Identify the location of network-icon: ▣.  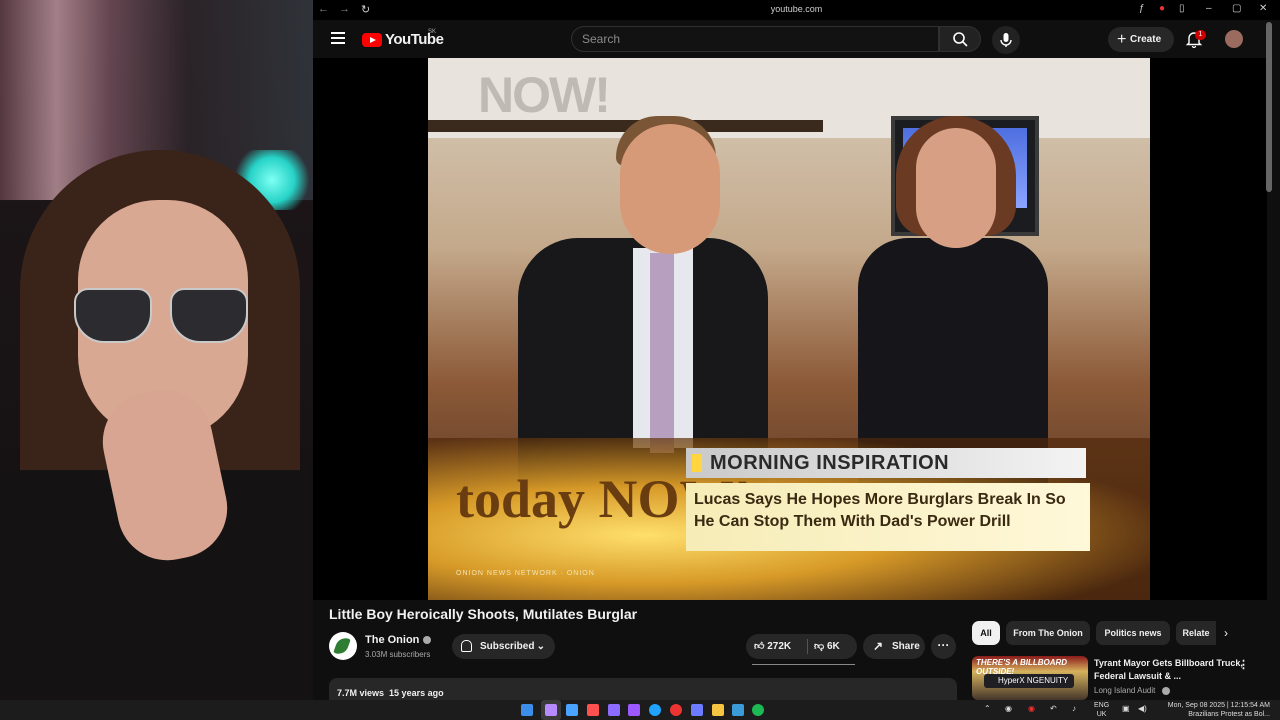
(1126, 708).